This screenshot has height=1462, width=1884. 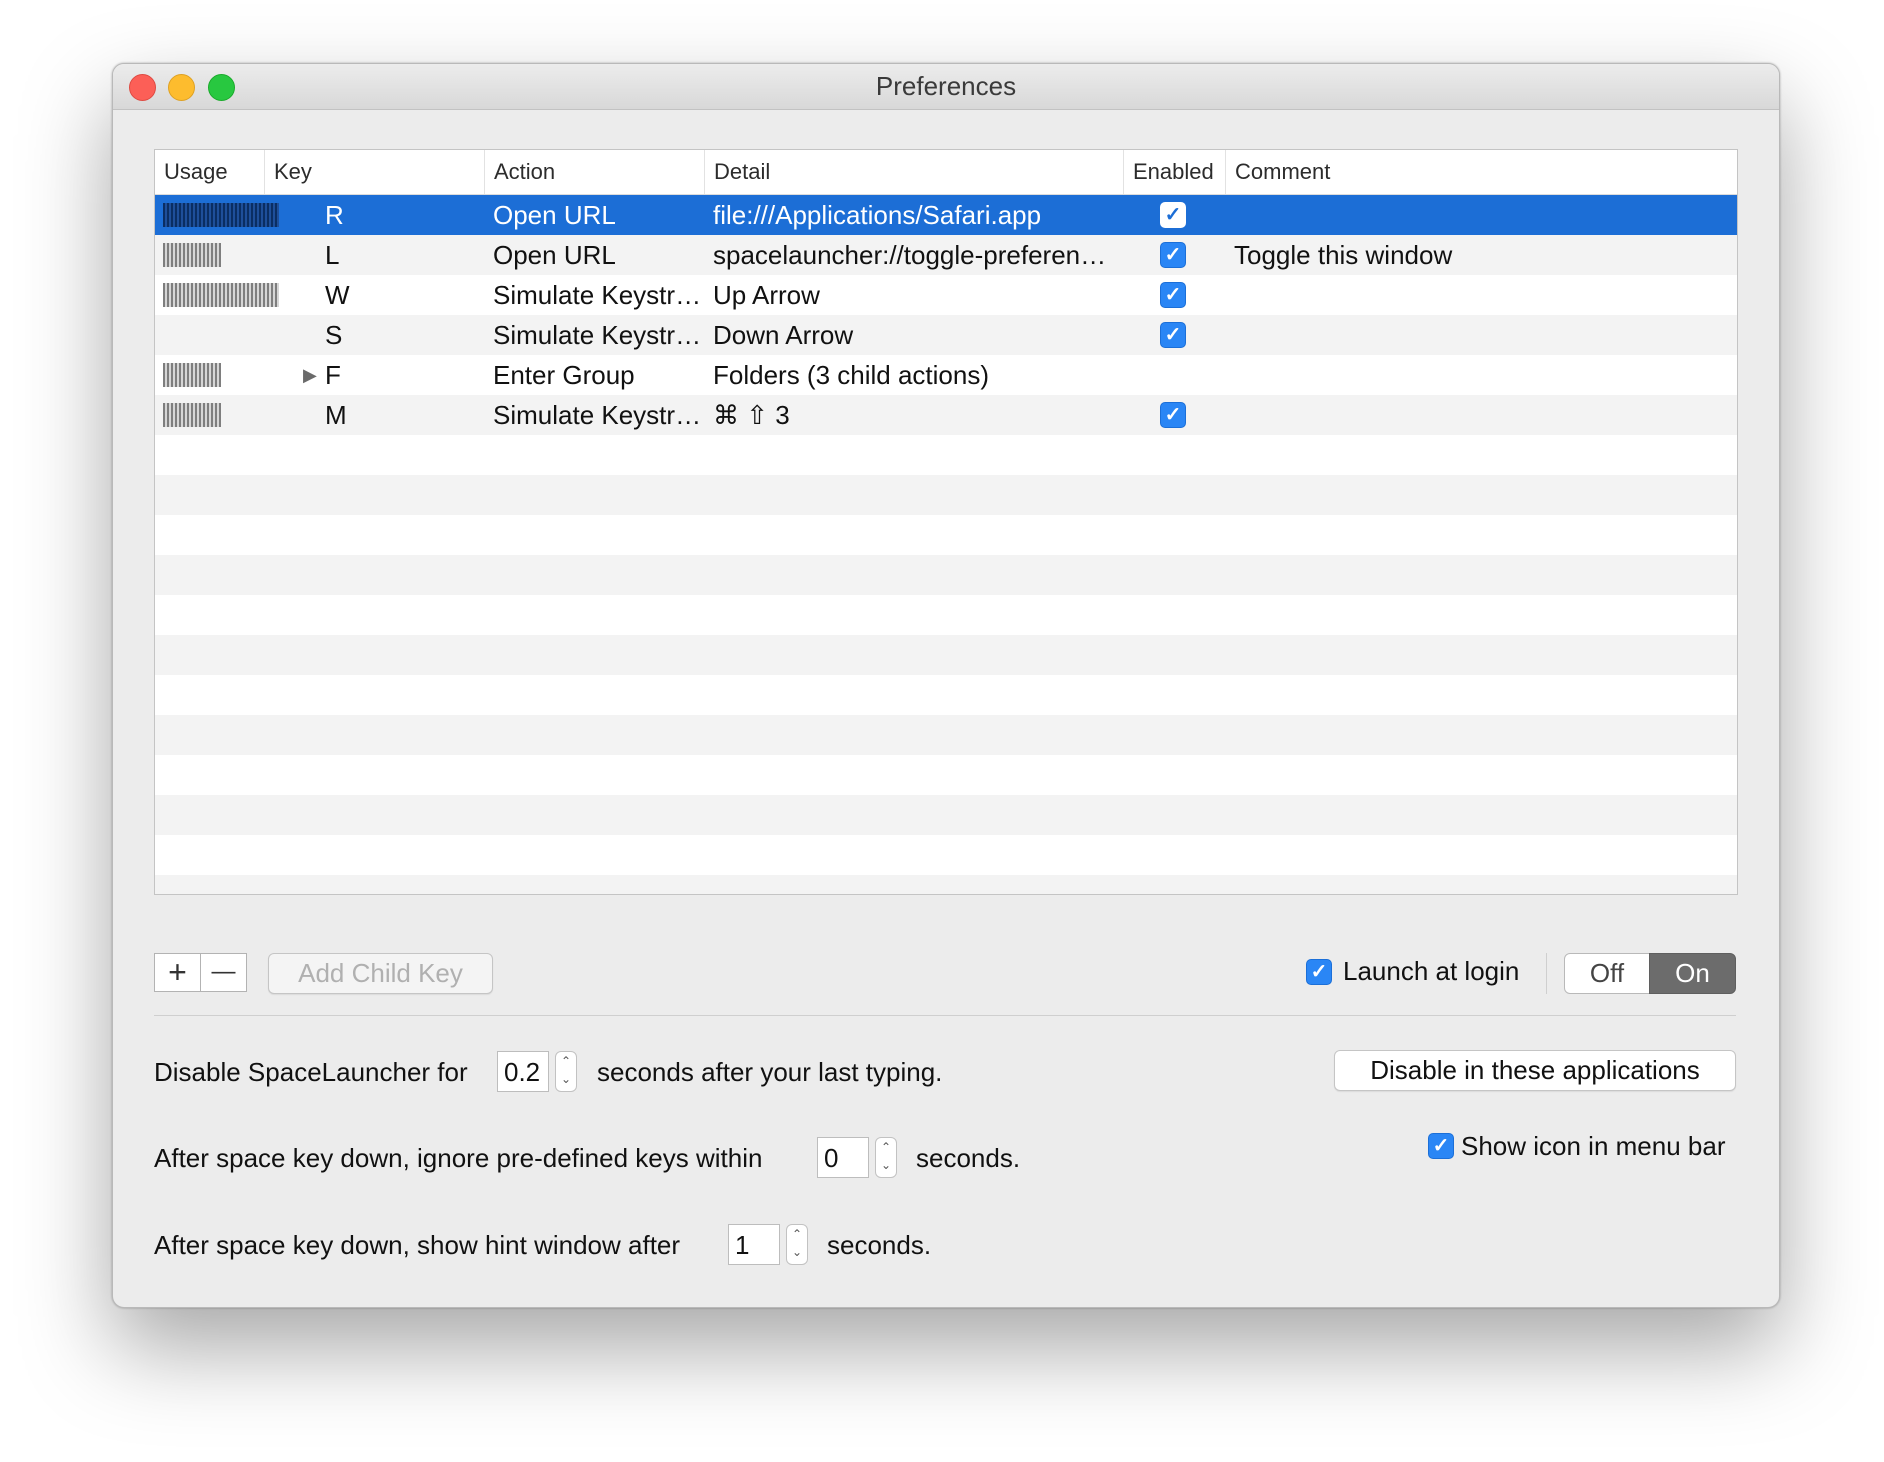 I want to click on table-row: W Simulate Keystroke Up Arrow ✓, so click(x=946, y=295).